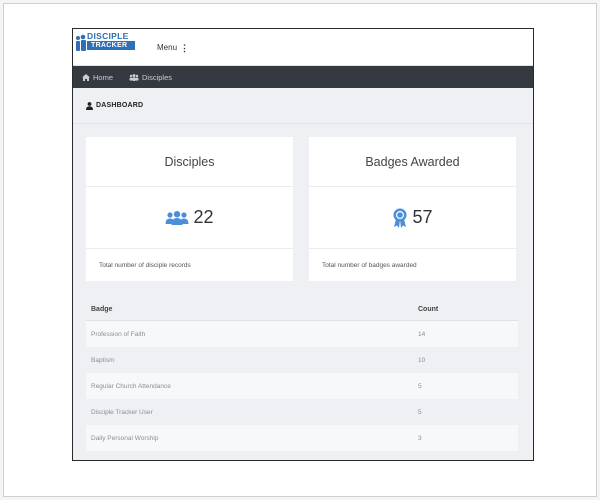 This screenshot has height=500, width=600. Describe the element at coordinates (122, 412) in the screenshot. I see `badge-cell: Disciple Tracker User` at that location.